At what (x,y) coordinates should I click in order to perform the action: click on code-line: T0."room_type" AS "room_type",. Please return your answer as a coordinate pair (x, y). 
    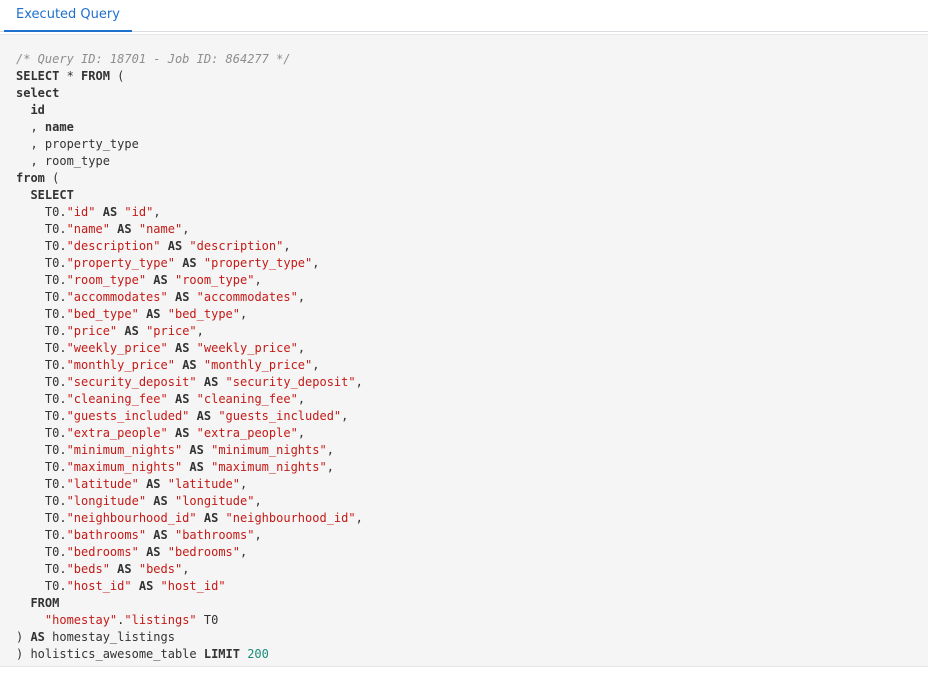
    Looking at the image, I should click on (189, 280).